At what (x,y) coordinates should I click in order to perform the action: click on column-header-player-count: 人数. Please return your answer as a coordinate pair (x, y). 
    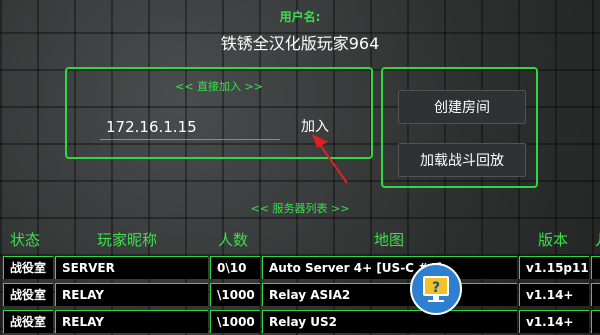
    Looking at the image, I should click on (233, 239).